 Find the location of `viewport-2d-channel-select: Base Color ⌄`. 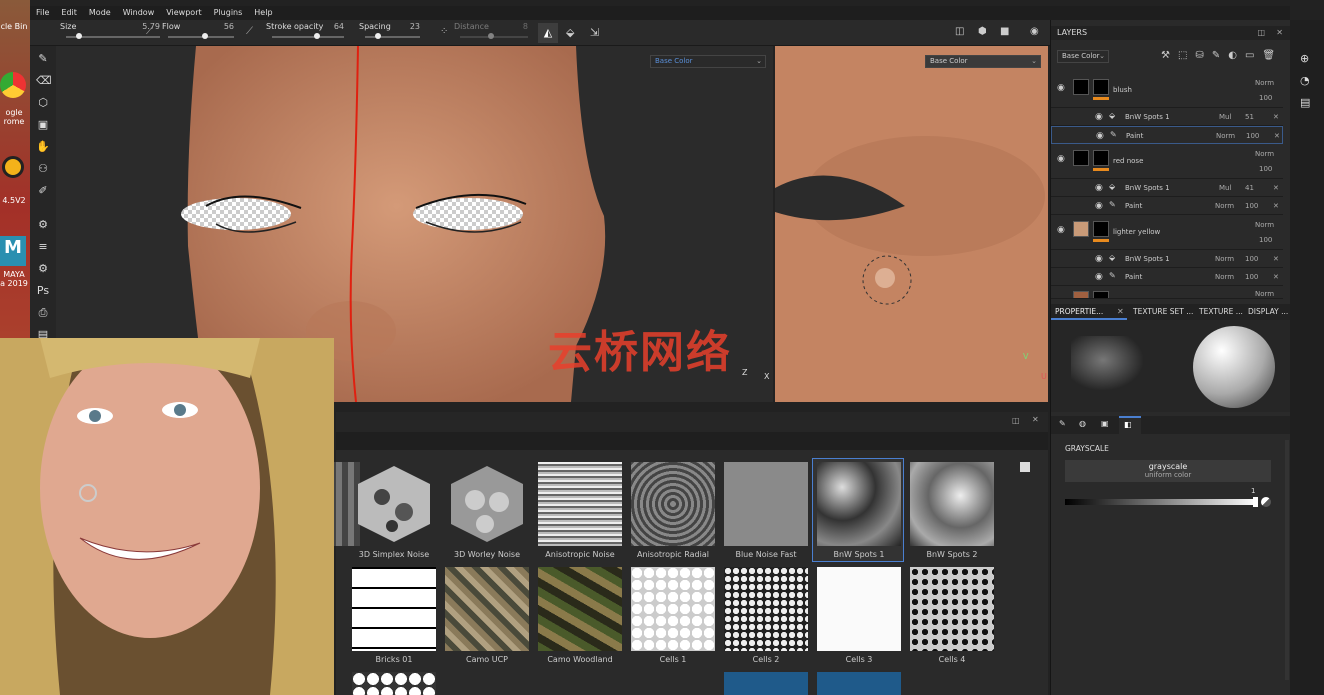

viewport-2d-channel-select: Base Color ⌄ is located at coordinates (983, 61).